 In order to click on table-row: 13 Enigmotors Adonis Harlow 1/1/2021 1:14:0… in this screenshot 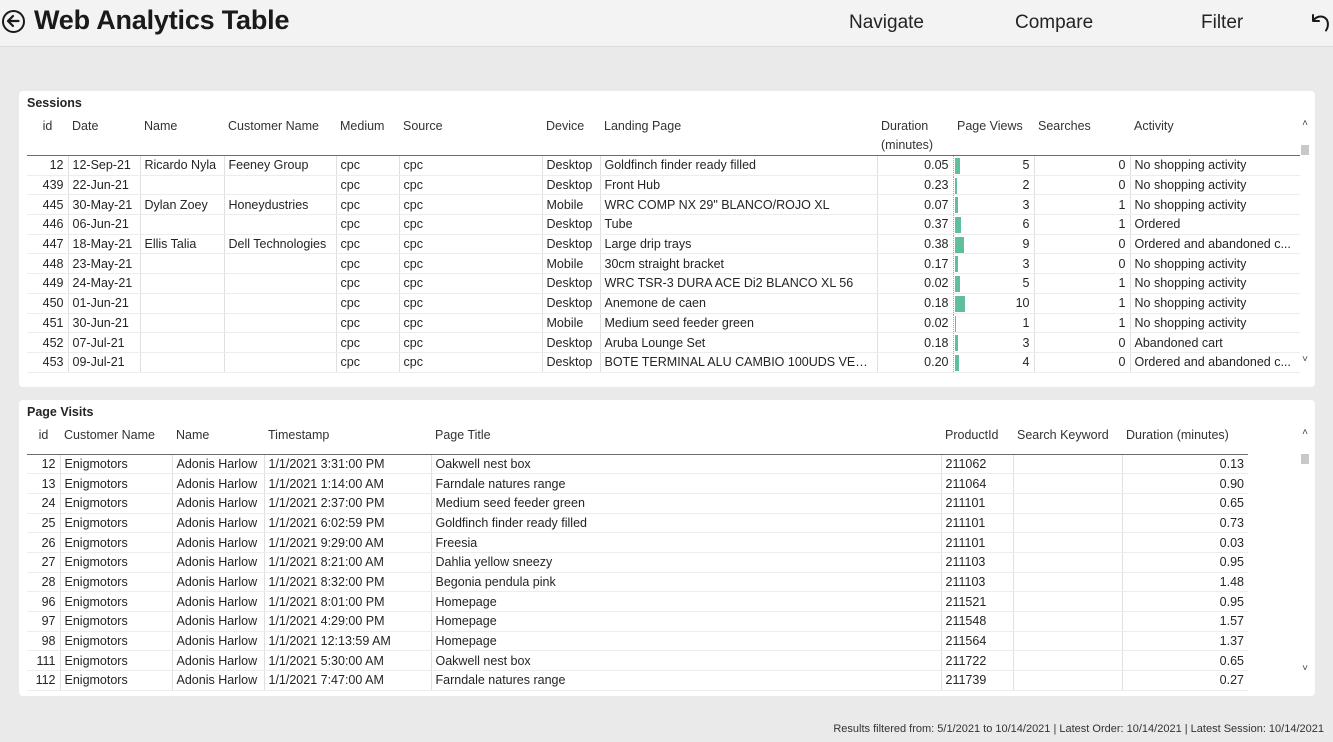, I will do `click(637, 483)`.